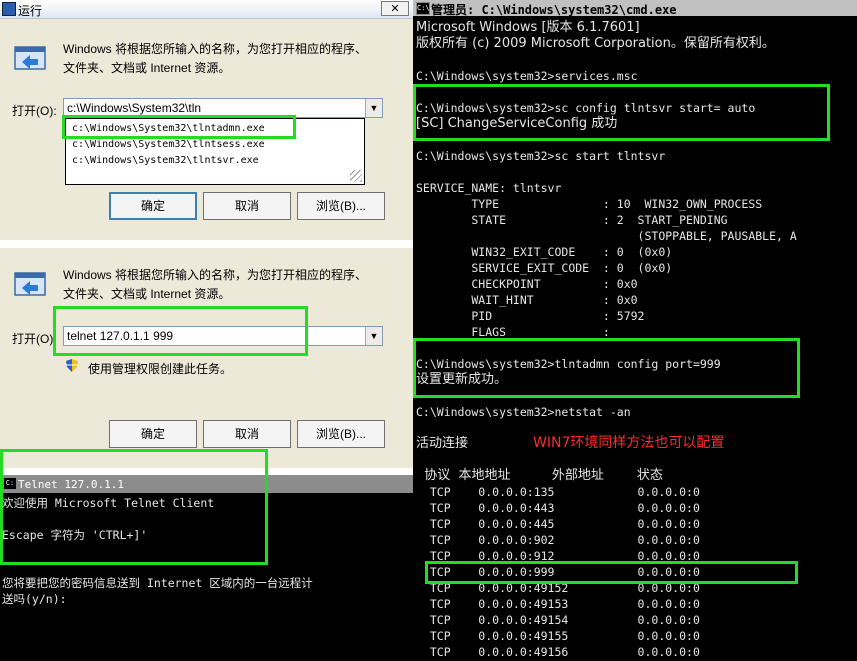 Image resolution: width=857 pixels, height=661 pixels. I want to click on console-line: TCP 0.0.0.0:902 0.0.0.0:0, so click(558, 540).